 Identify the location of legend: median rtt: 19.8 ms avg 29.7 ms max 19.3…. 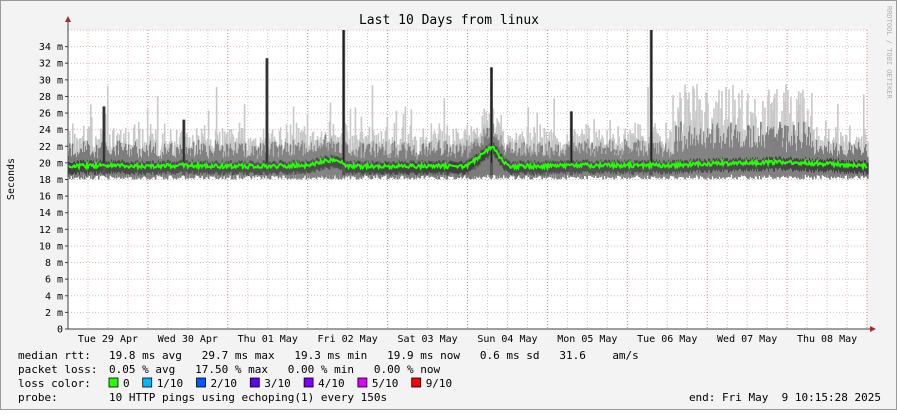
(449, 376).